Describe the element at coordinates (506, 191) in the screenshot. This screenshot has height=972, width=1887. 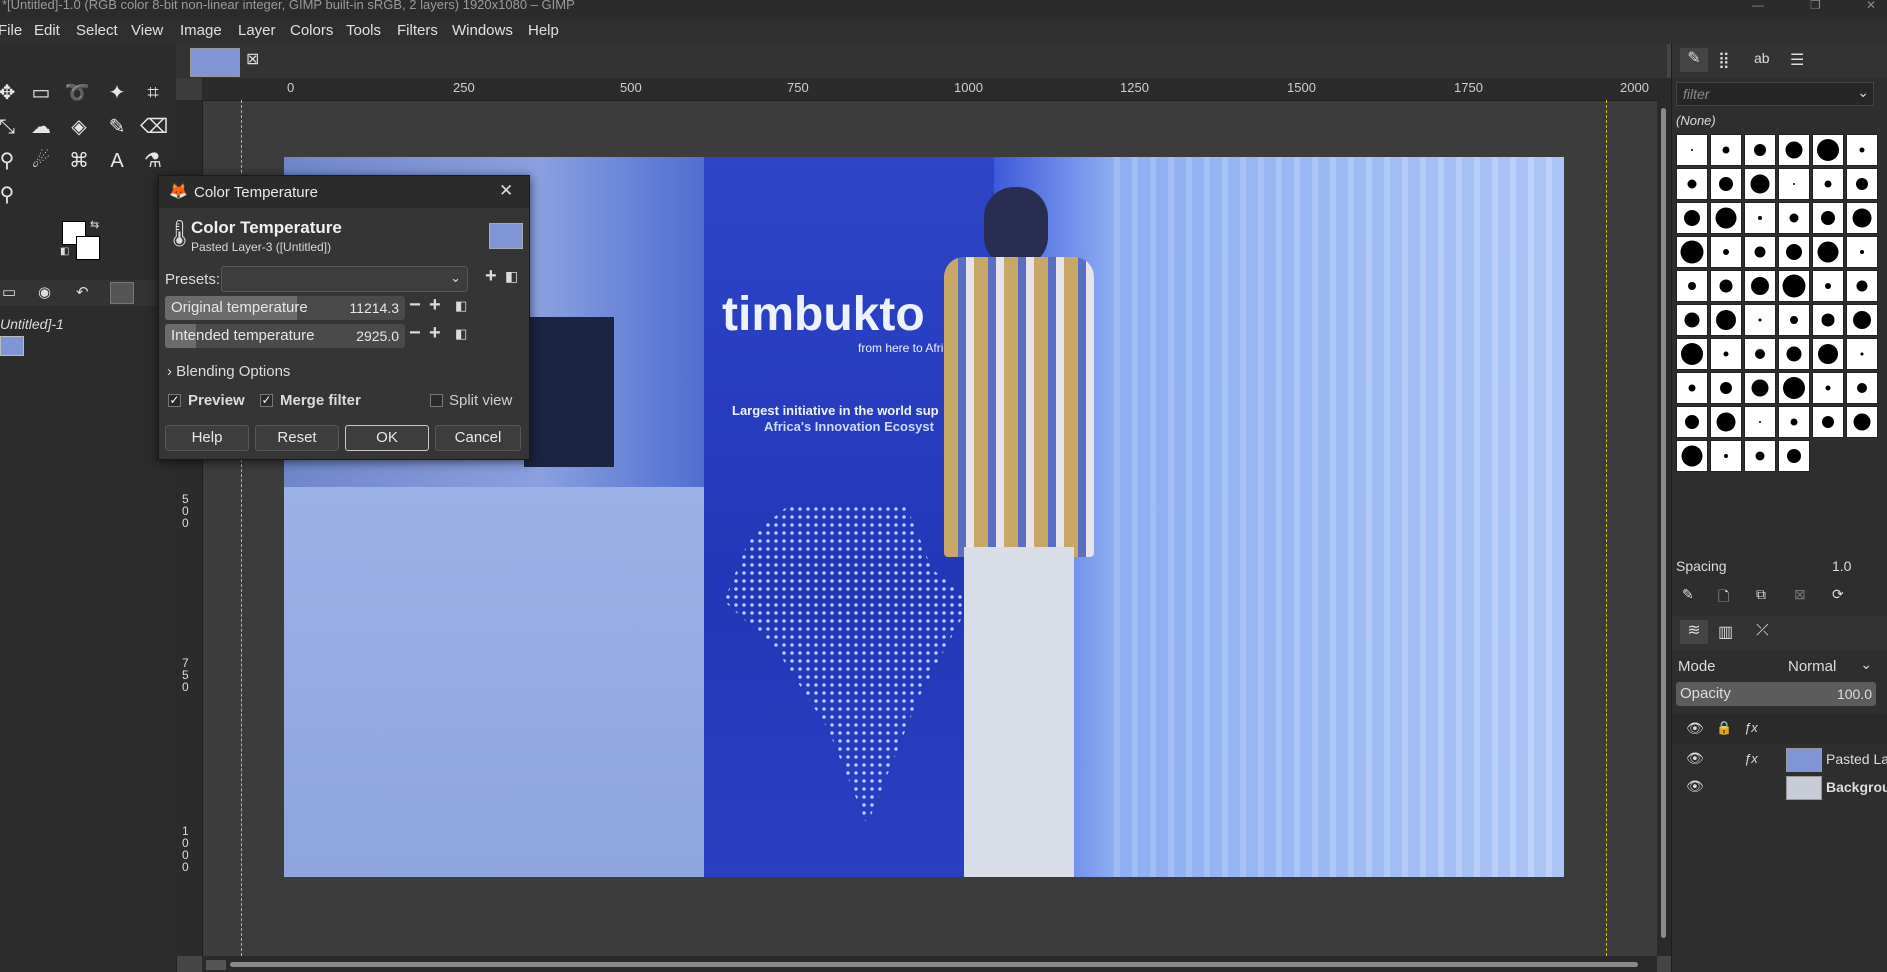
I see `dialog-close-icon: ✕` at that location.